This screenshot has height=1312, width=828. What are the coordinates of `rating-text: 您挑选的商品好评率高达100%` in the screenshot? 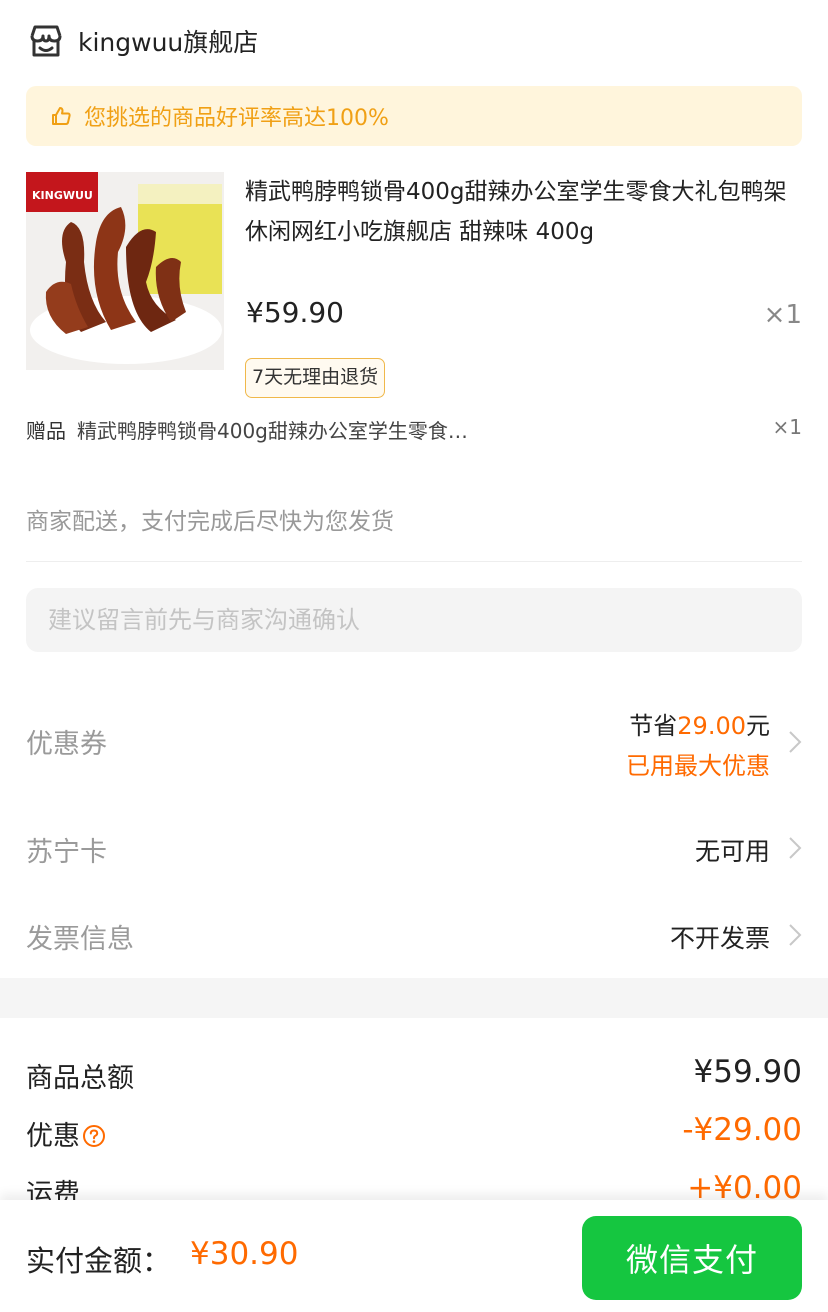 It's located at (236, 118).